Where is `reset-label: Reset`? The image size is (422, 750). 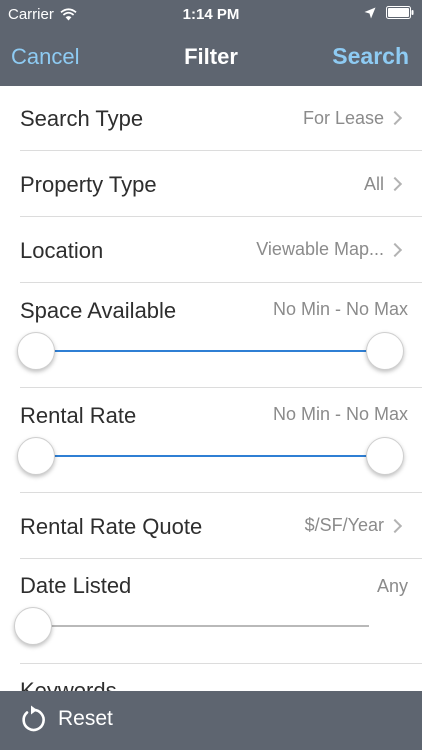 reset-label: Reset is located at coordinates (85, 718).